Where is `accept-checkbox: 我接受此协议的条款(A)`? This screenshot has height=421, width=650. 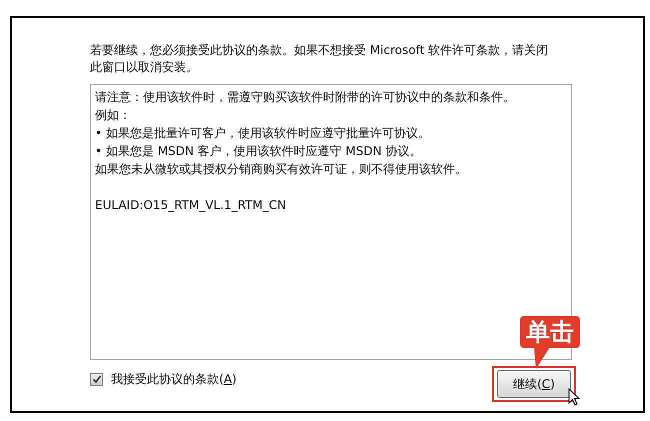
accept-checkbox: 我接受此协议的条款(A) is located at coordinates (163, 379).